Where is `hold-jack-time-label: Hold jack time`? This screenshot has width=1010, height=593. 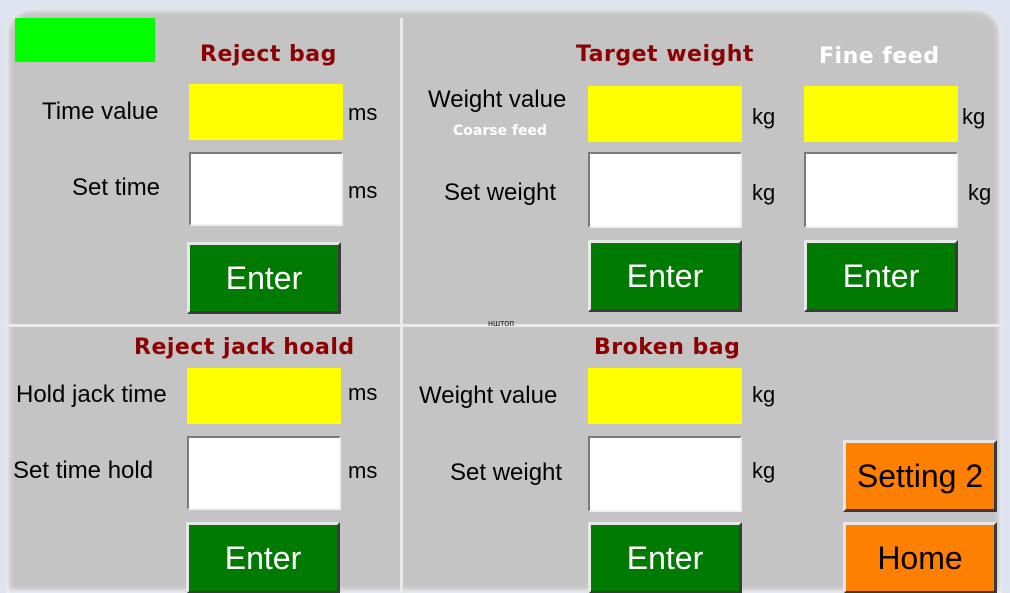
hold-jack-time-label: Hold jack time is located at coordinates (91, 394).